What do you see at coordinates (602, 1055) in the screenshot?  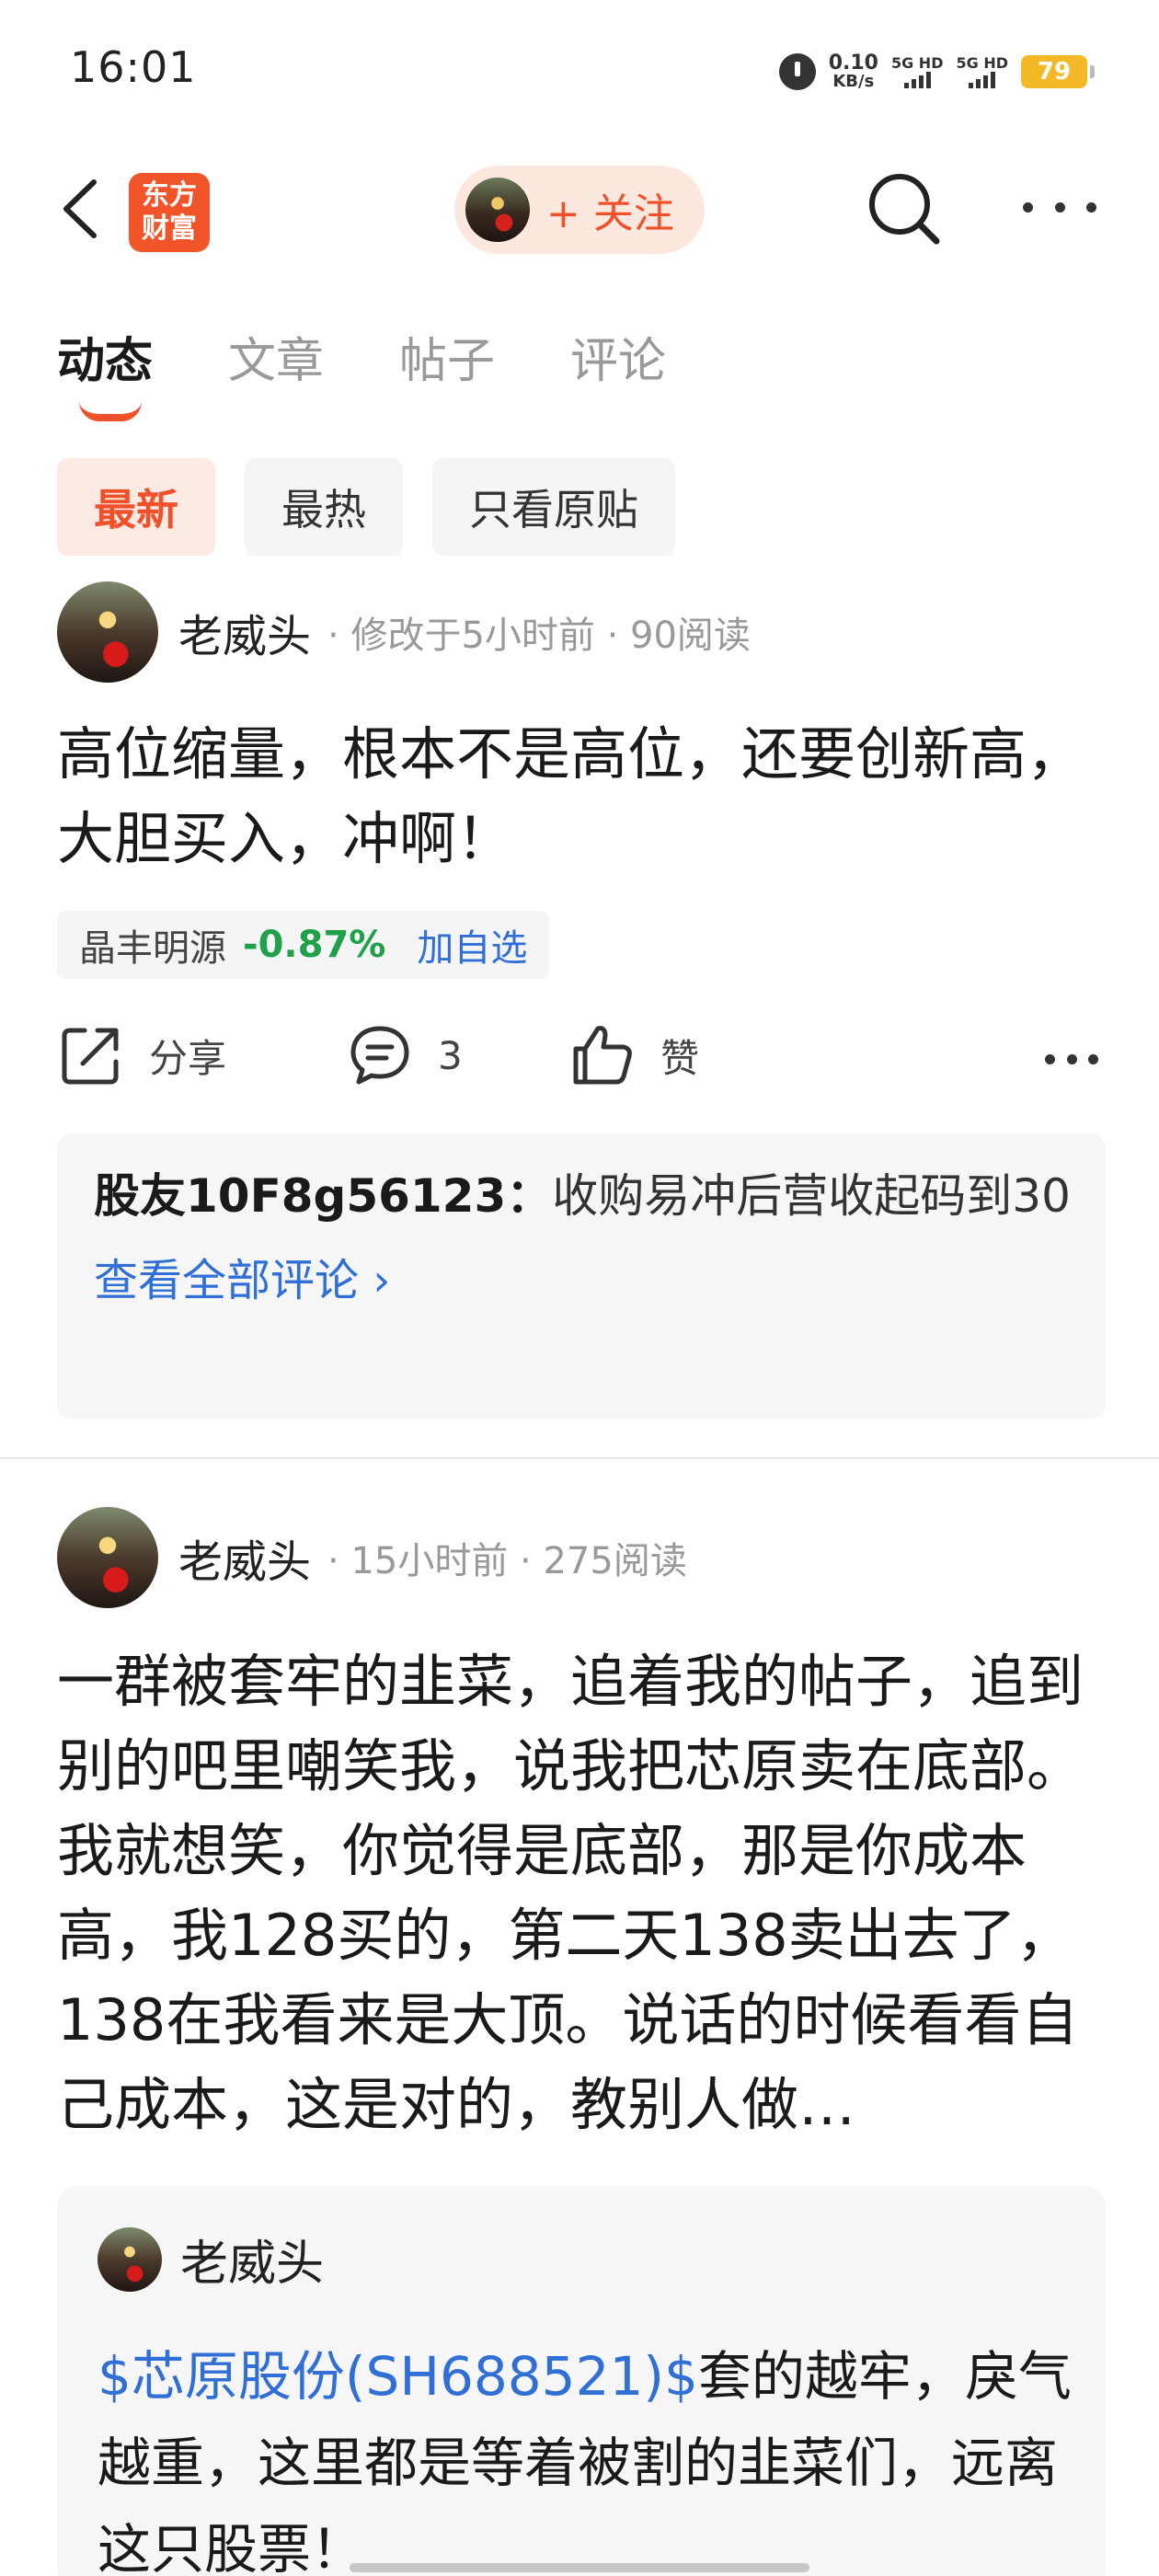 I see `thumbs-up-icon` at bounding box center [602, 1055].